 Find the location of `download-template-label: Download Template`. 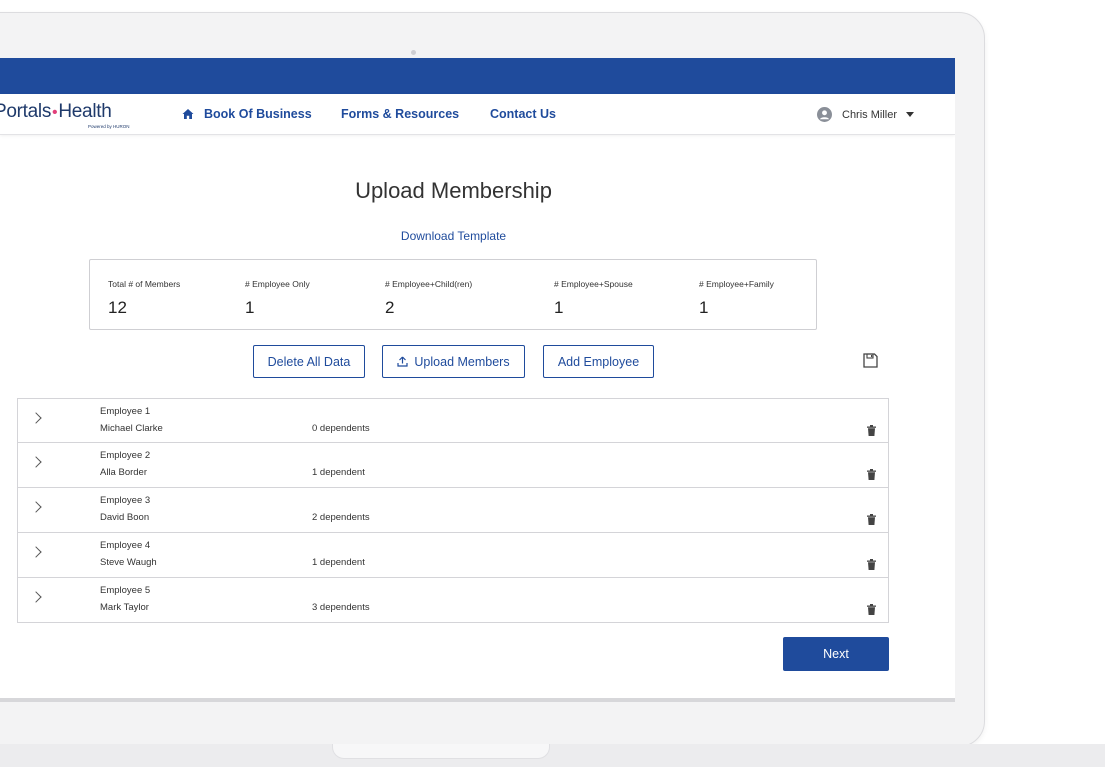

download-template-label: Download Template is located at coordinates (453, 236).